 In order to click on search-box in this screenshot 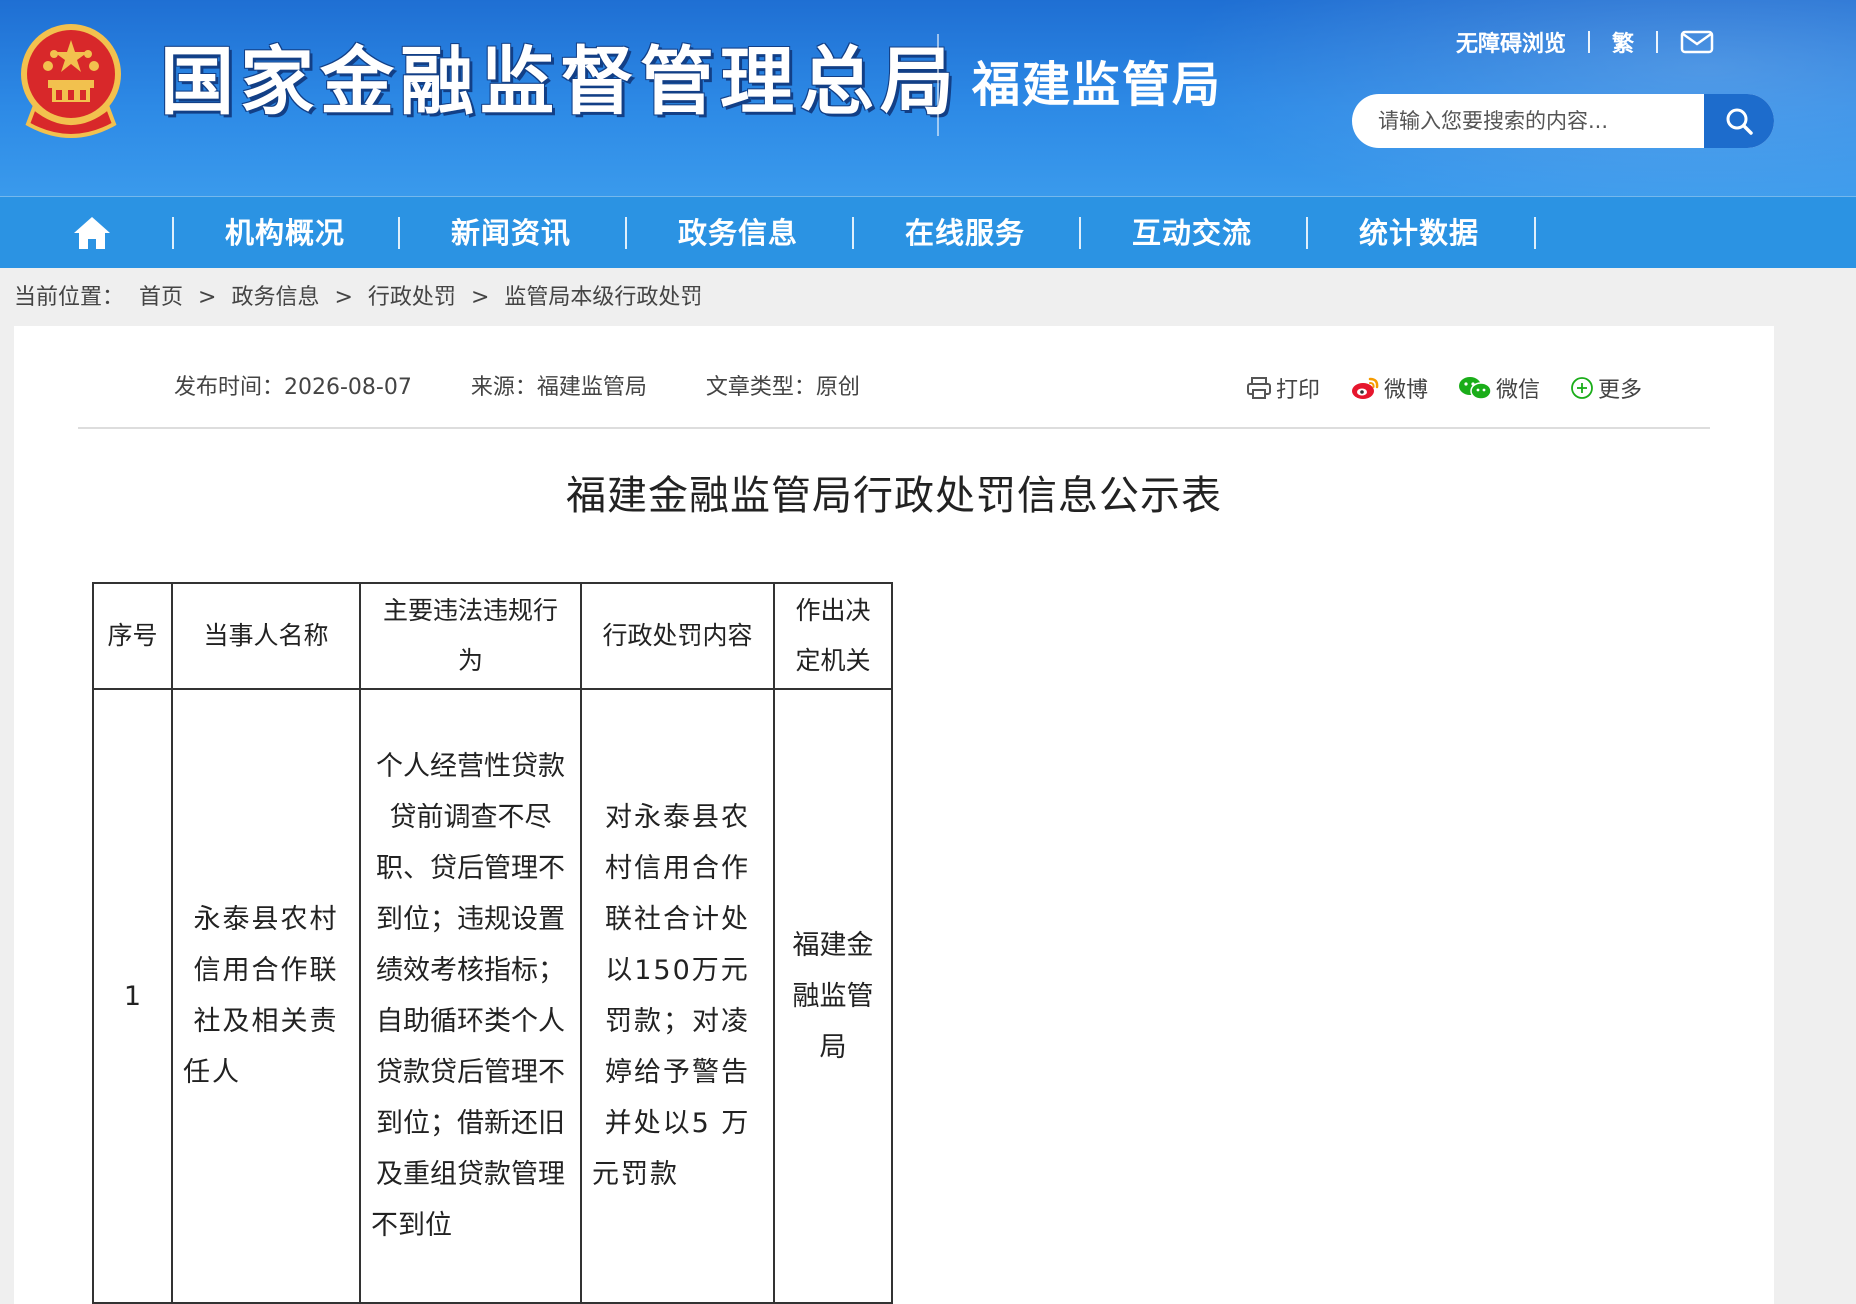, I will do `click(1563, 121)`.